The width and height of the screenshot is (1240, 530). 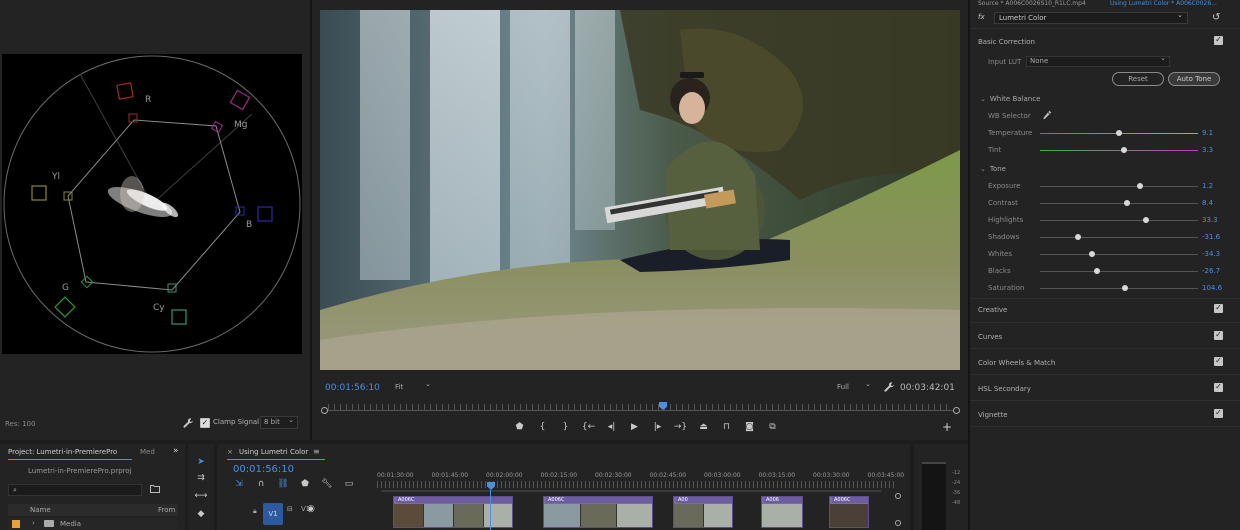 What do you see at coordinates (290, 509) in the screenshot?
I see `sync-lock-icon: ⊟` at bounding box center [290, 509].